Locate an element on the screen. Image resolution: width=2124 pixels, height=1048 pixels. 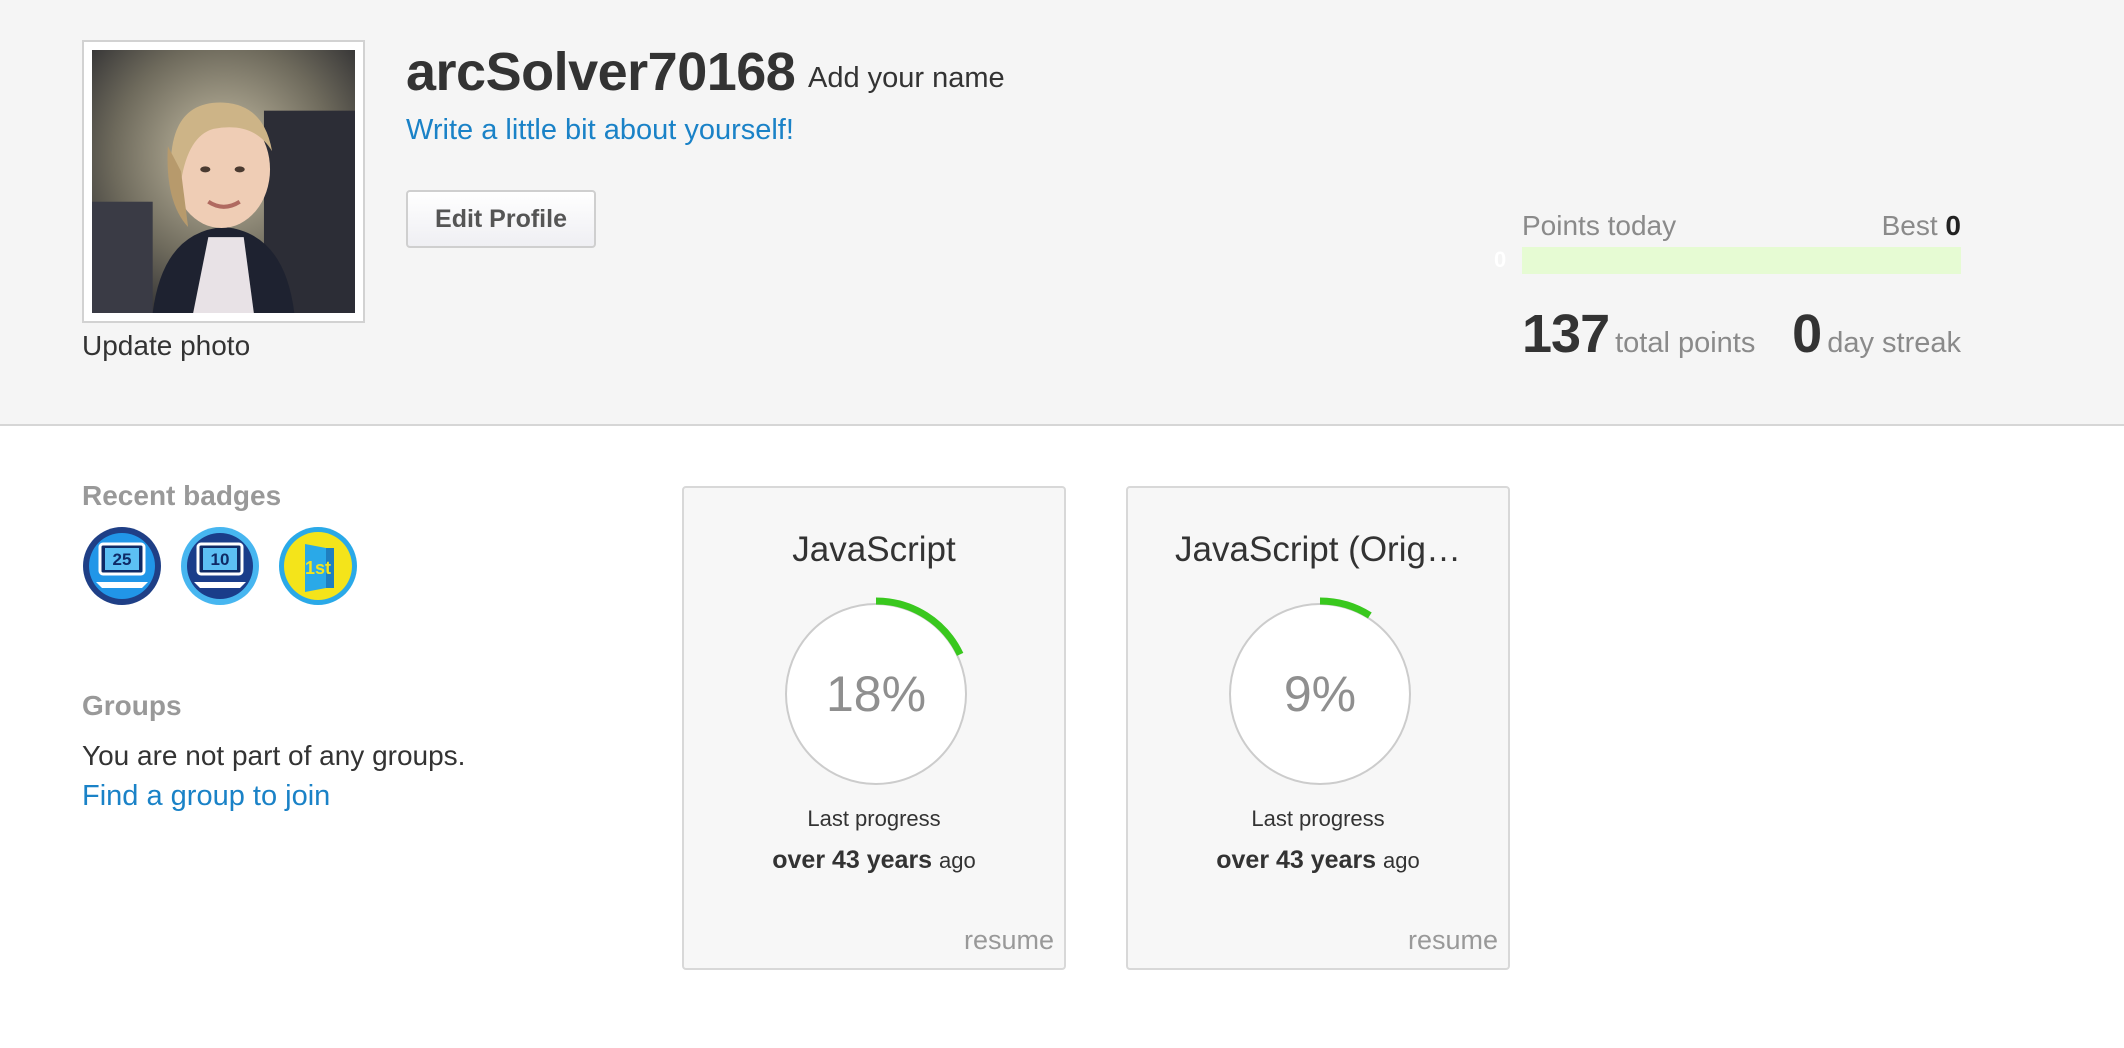
course-title: JavaScript is located at coordinates (874, 549).